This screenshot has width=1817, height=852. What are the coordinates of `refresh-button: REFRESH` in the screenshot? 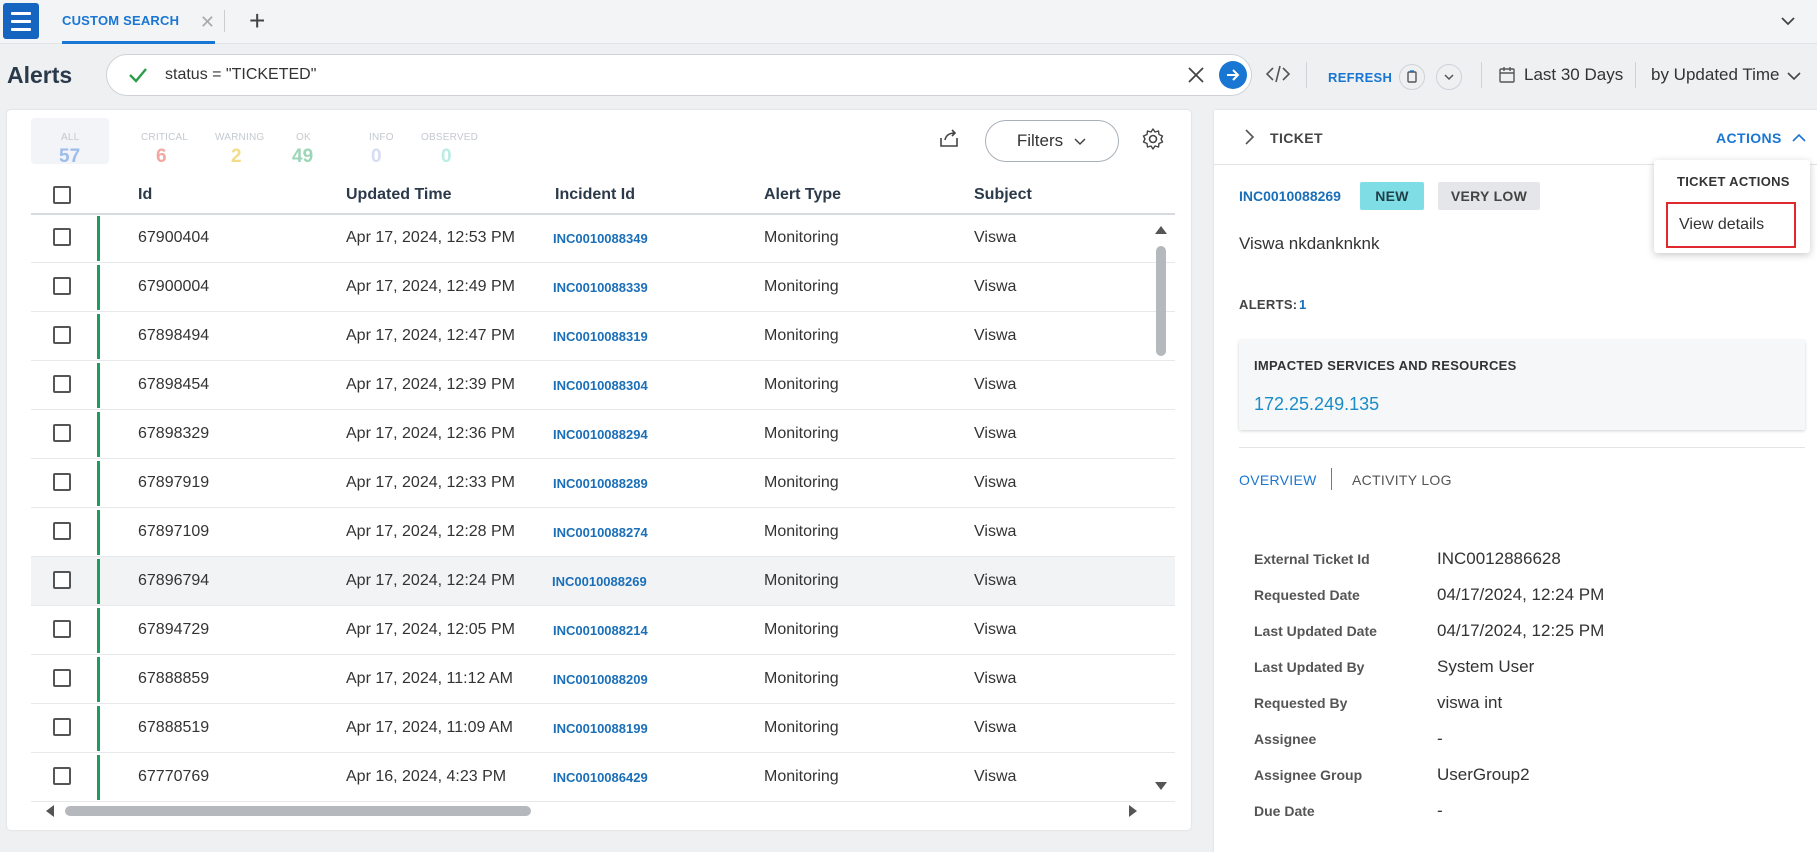 It's located at (1360, 77).